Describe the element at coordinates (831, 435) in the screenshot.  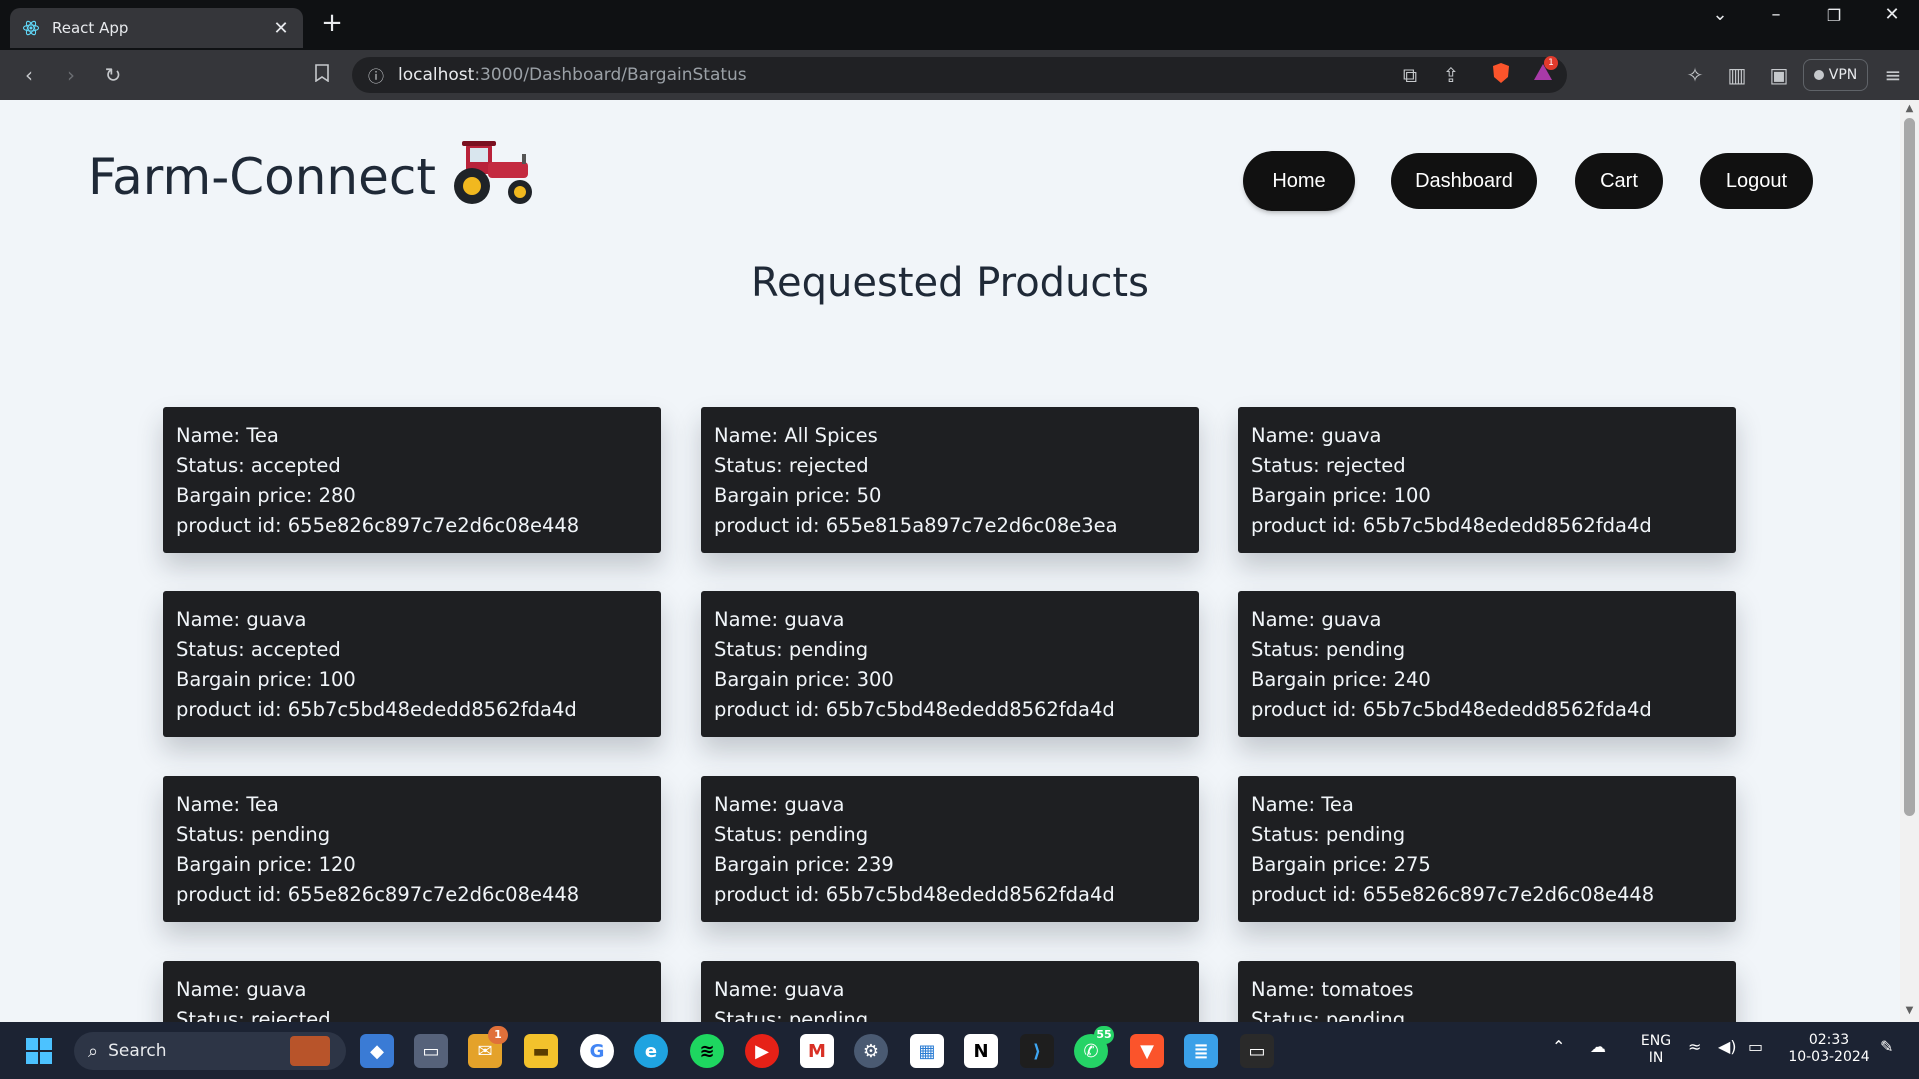
I see `product-name-value: All Spices` at that location.